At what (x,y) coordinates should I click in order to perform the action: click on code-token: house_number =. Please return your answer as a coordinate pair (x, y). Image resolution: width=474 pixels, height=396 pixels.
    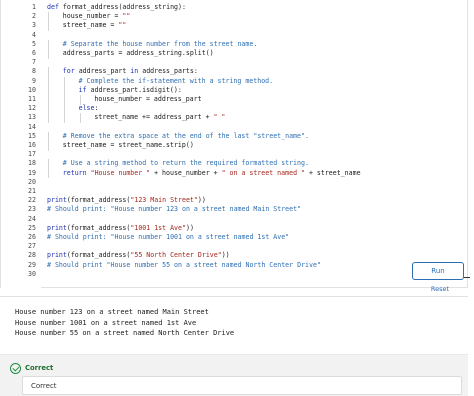
    Looking at the image, I should click on (92, 16).